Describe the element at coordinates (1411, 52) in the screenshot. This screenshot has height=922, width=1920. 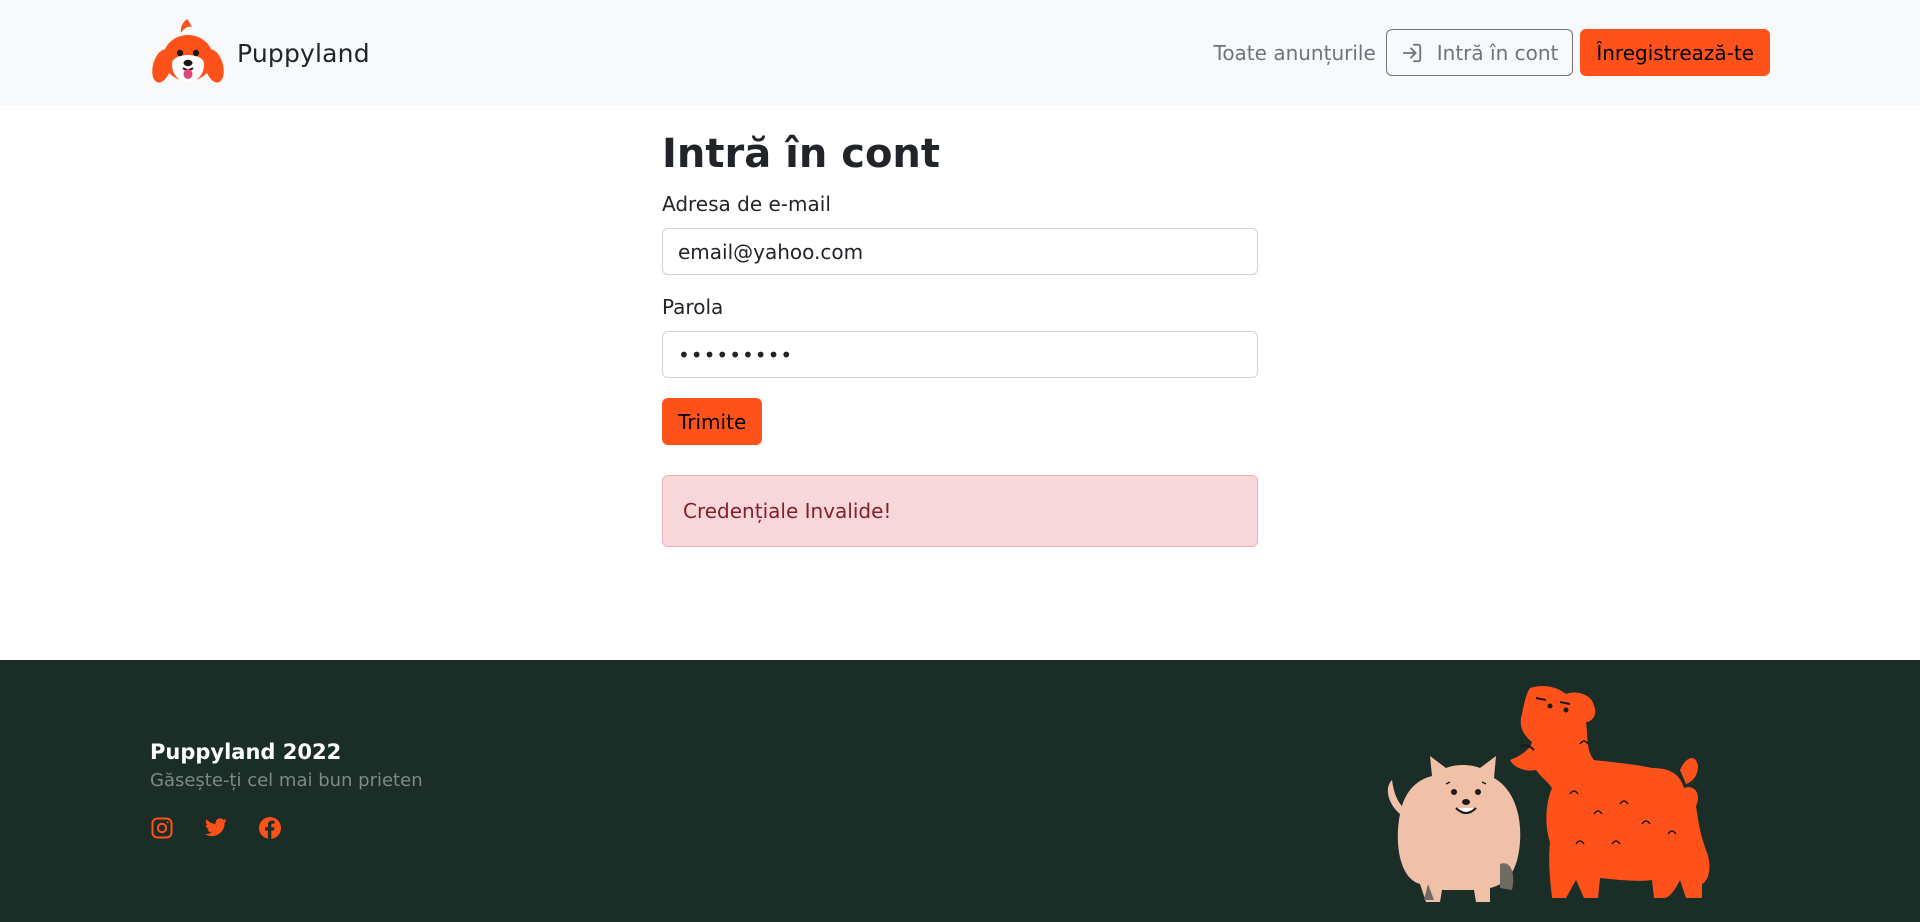
I see `login-arrow-icon` at that location.